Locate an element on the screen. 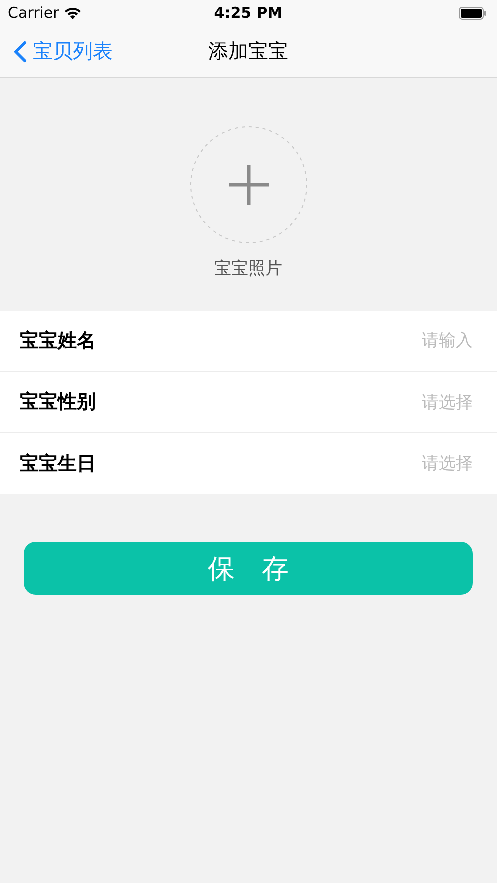  status-time: 4:25 PM is located at coordinates (248, 13).